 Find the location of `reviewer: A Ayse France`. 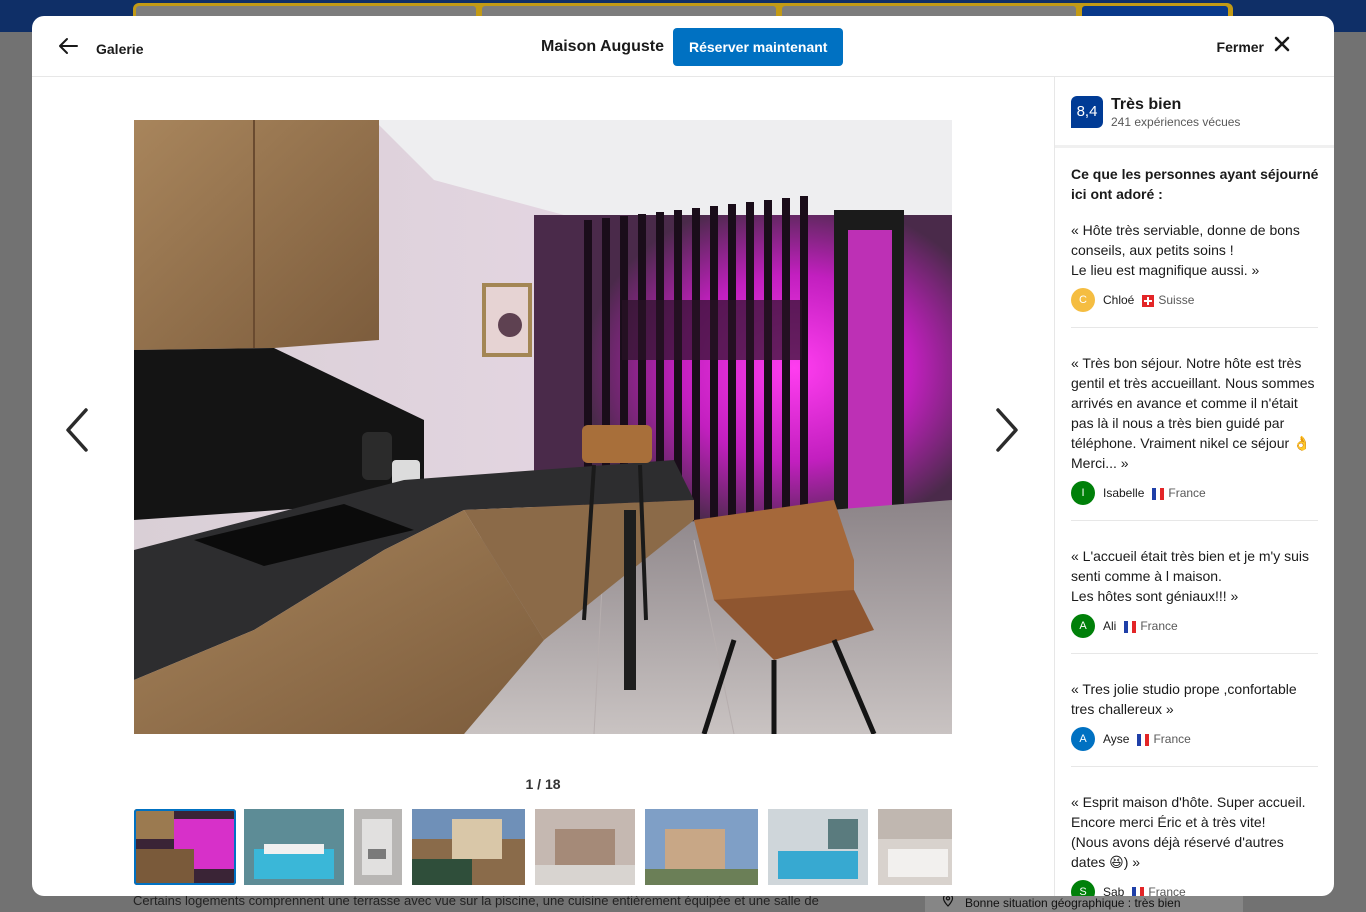

reviewer: A Ayse France is located at coordinates (1194, 739).